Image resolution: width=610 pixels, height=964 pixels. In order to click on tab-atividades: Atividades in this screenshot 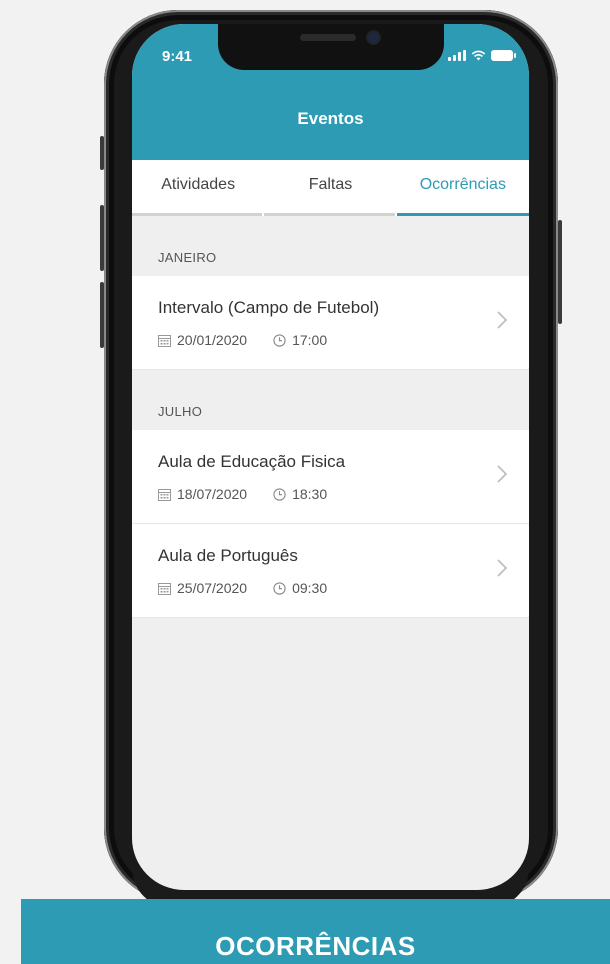, I will do `click(198, 188)`.